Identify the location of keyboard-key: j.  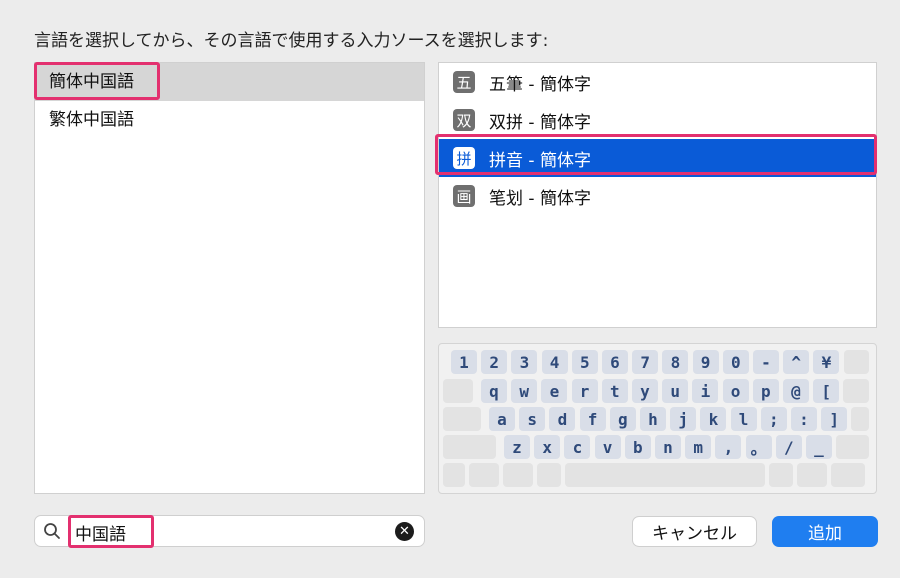
(683, 419).